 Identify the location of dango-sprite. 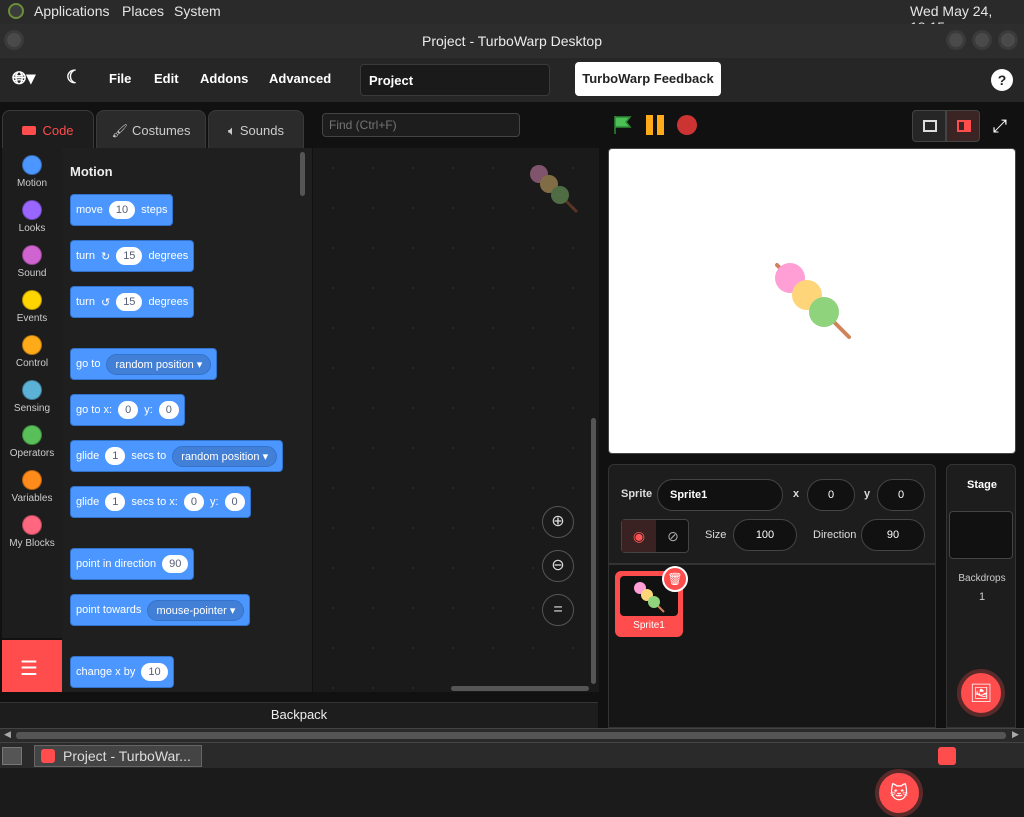
(814, 302).